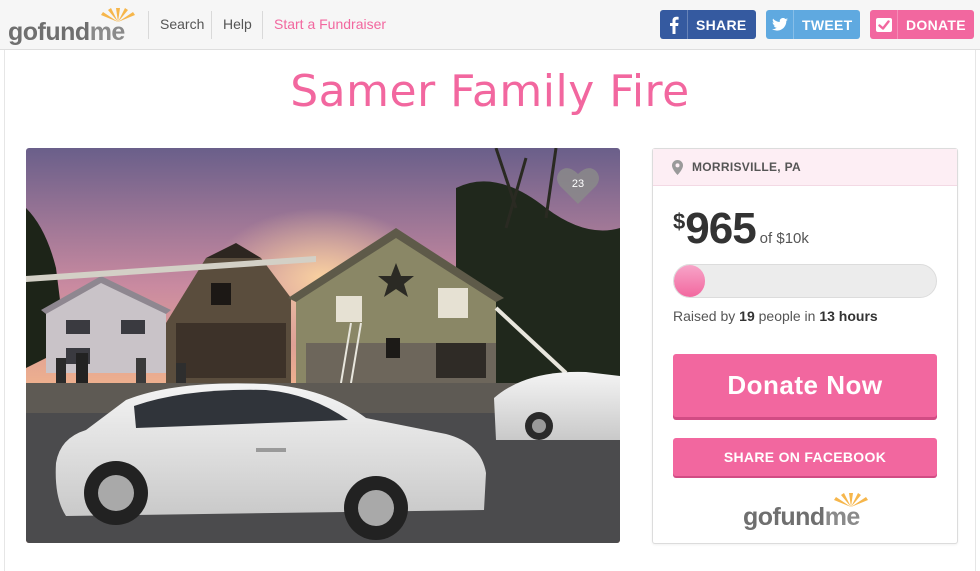  What do you see at coordinates (848, 316) in the screenshot?
I see `time-elapsed: 13 hours` at bounding box center [848, 316].